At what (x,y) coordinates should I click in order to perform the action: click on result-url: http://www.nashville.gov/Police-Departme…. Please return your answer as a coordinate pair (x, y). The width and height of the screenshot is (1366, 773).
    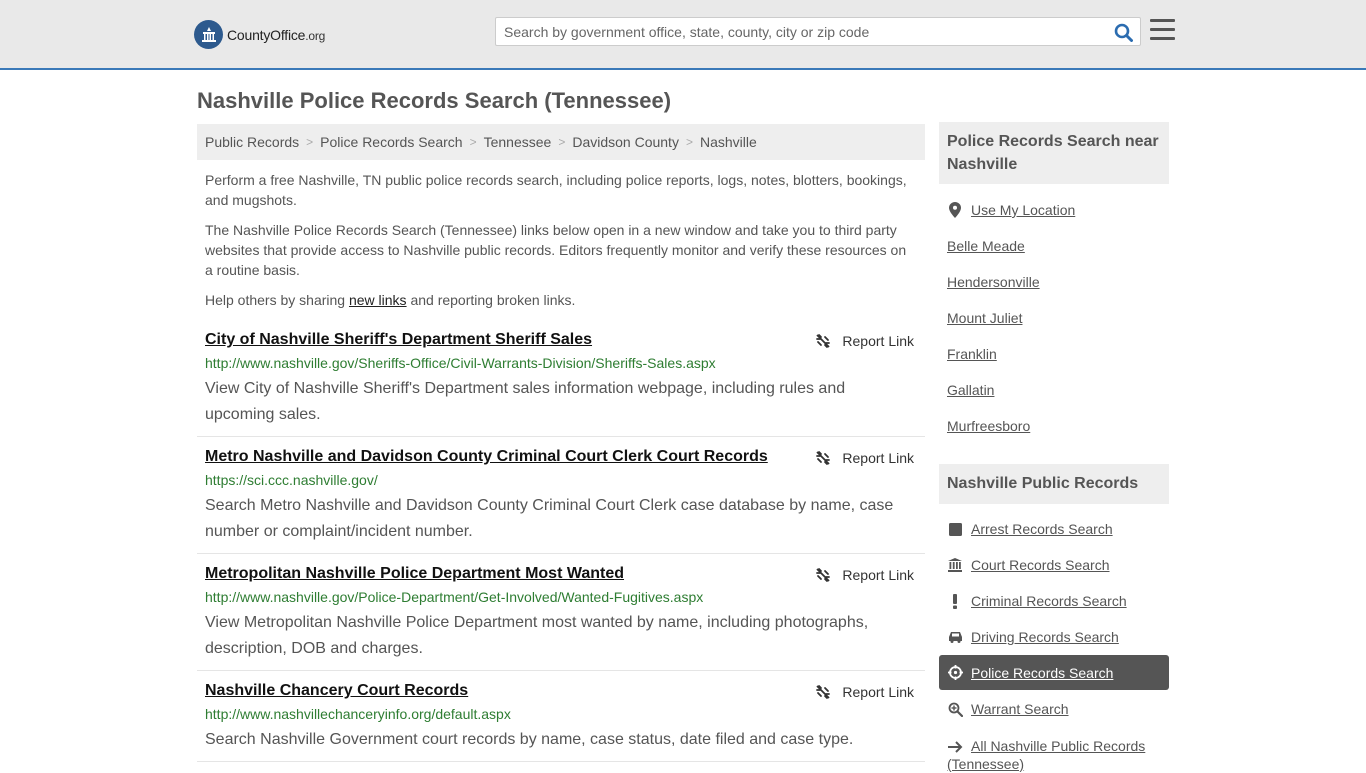
    Looking at the image, I should click on (454, 597).